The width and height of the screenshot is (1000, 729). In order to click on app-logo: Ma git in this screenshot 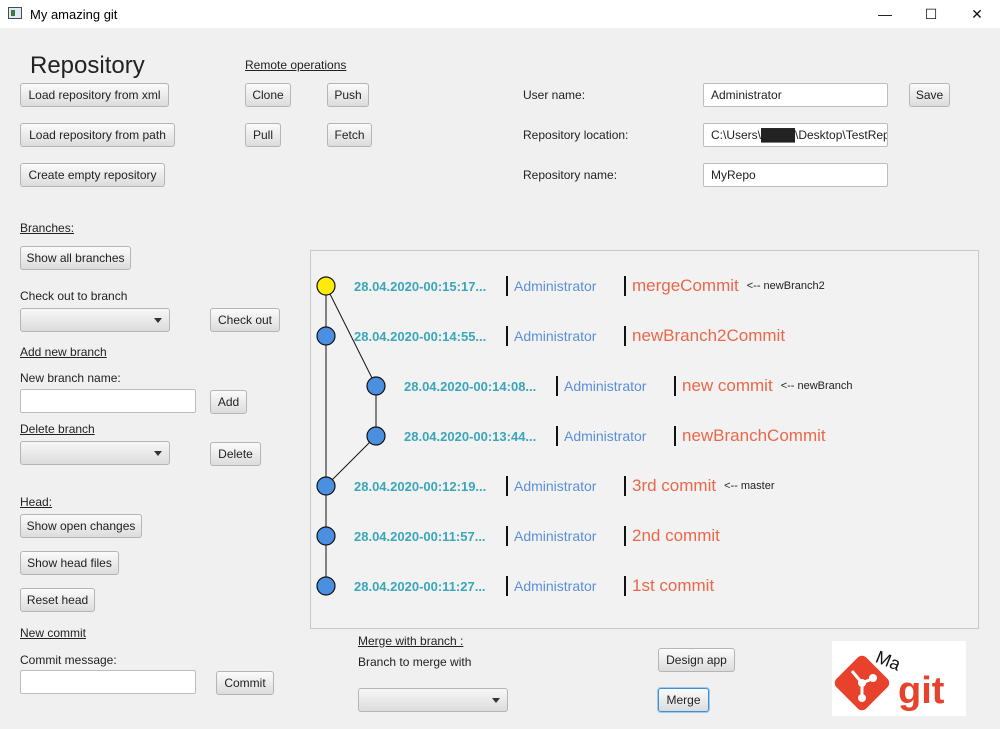, I will do `click(899, 678)`.